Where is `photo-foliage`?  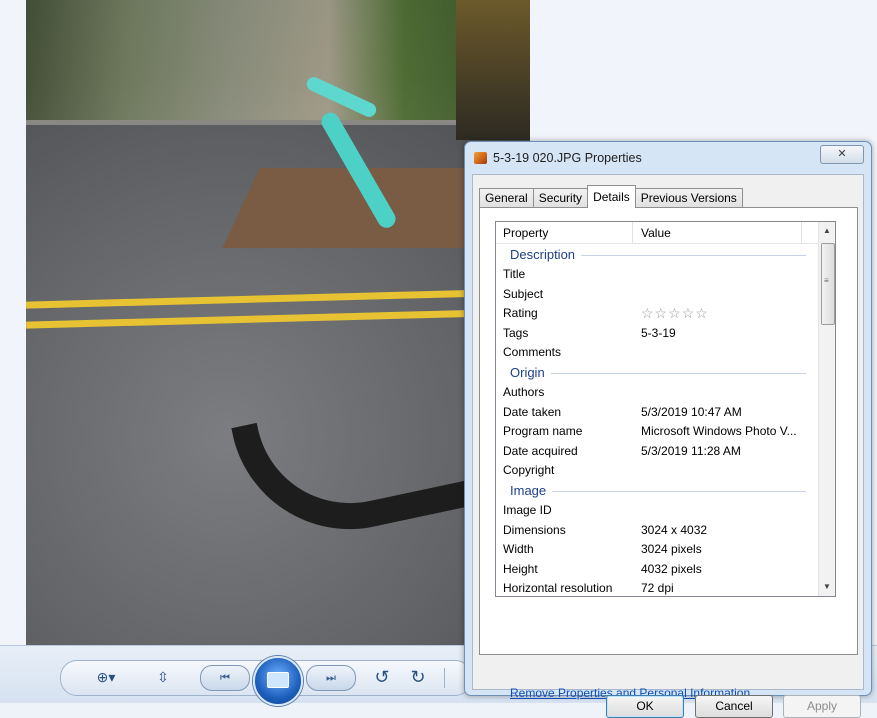
photo-foliage is located at coordinates (278, 60).